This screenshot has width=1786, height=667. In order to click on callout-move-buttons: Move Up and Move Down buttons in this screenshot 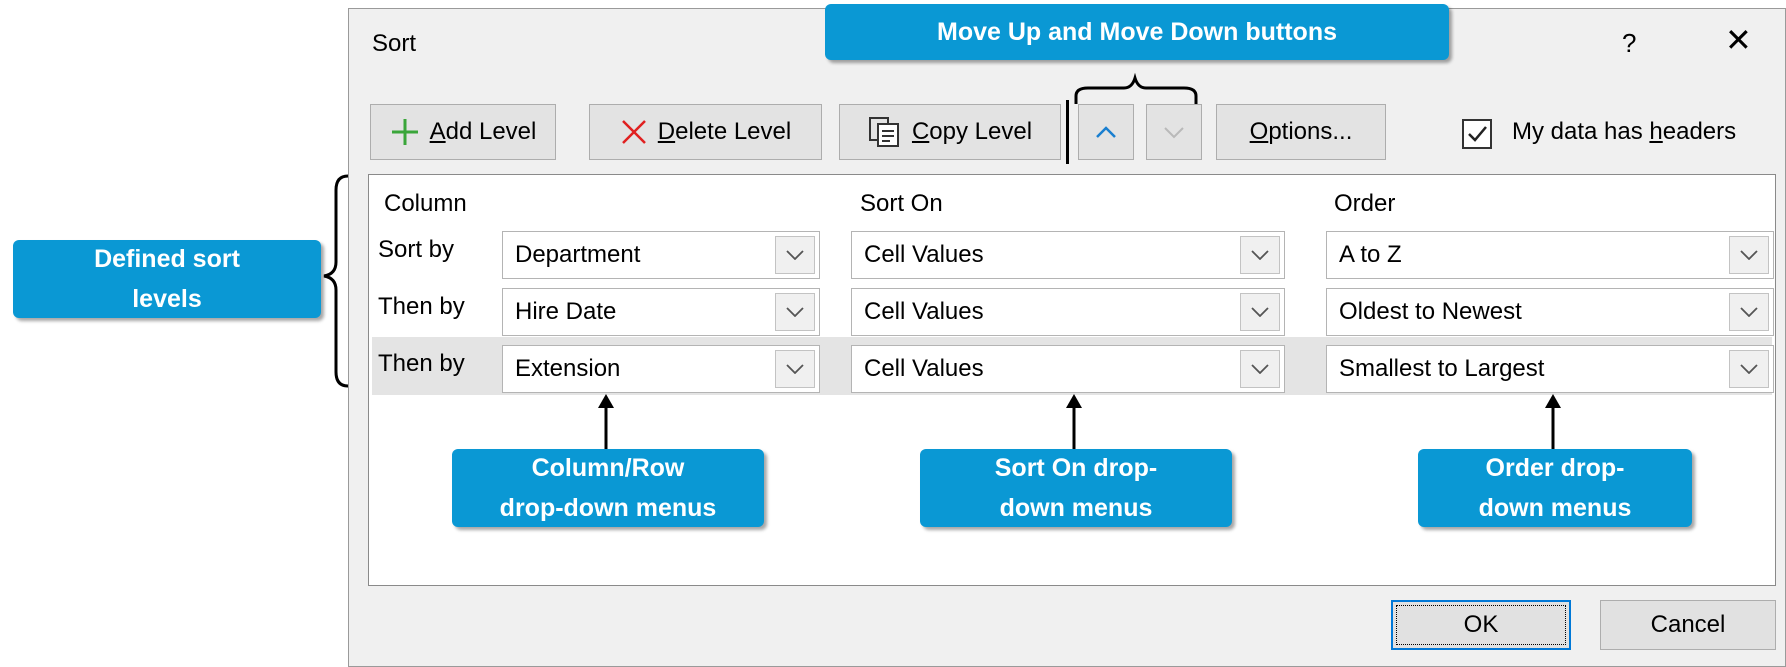, I will do `click(1137, 32)`.